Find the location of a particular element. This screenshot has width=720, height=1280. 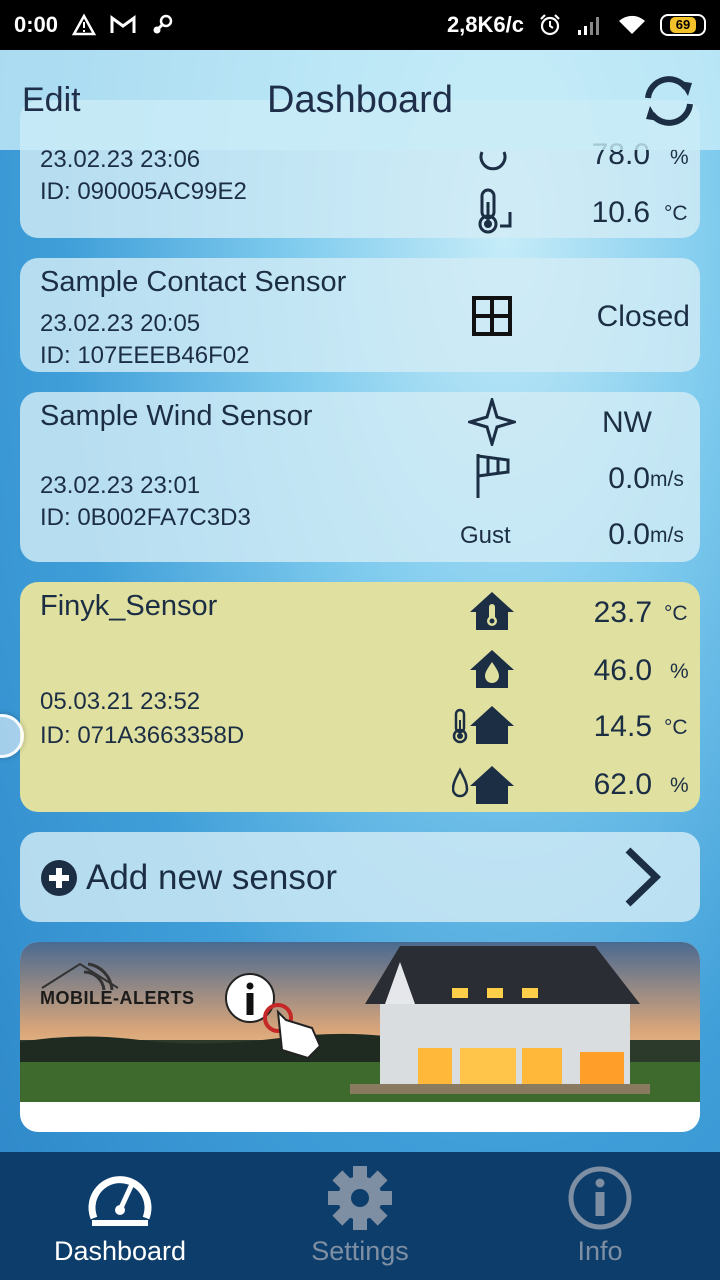

outdoor-temperature-value: 14.5 is located at coordinates (622, 726).